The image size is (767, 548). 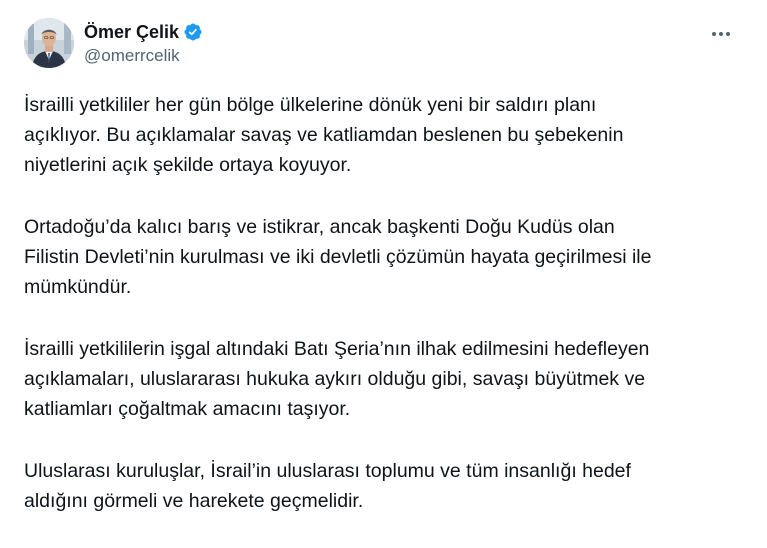 I want to click on author-names: Ömer Çelik @omerrcelik, so click(x=143, y=43).